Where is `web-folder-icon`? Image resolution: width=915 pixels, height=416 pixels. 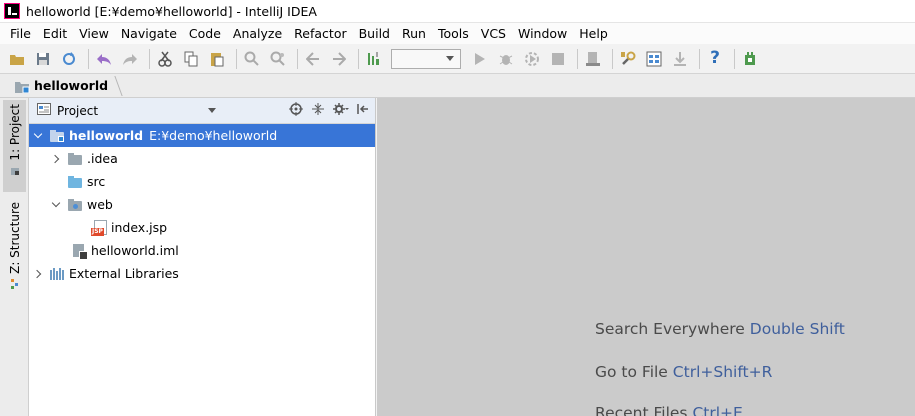
web-folder-icon is located at coordinates (75, 205).